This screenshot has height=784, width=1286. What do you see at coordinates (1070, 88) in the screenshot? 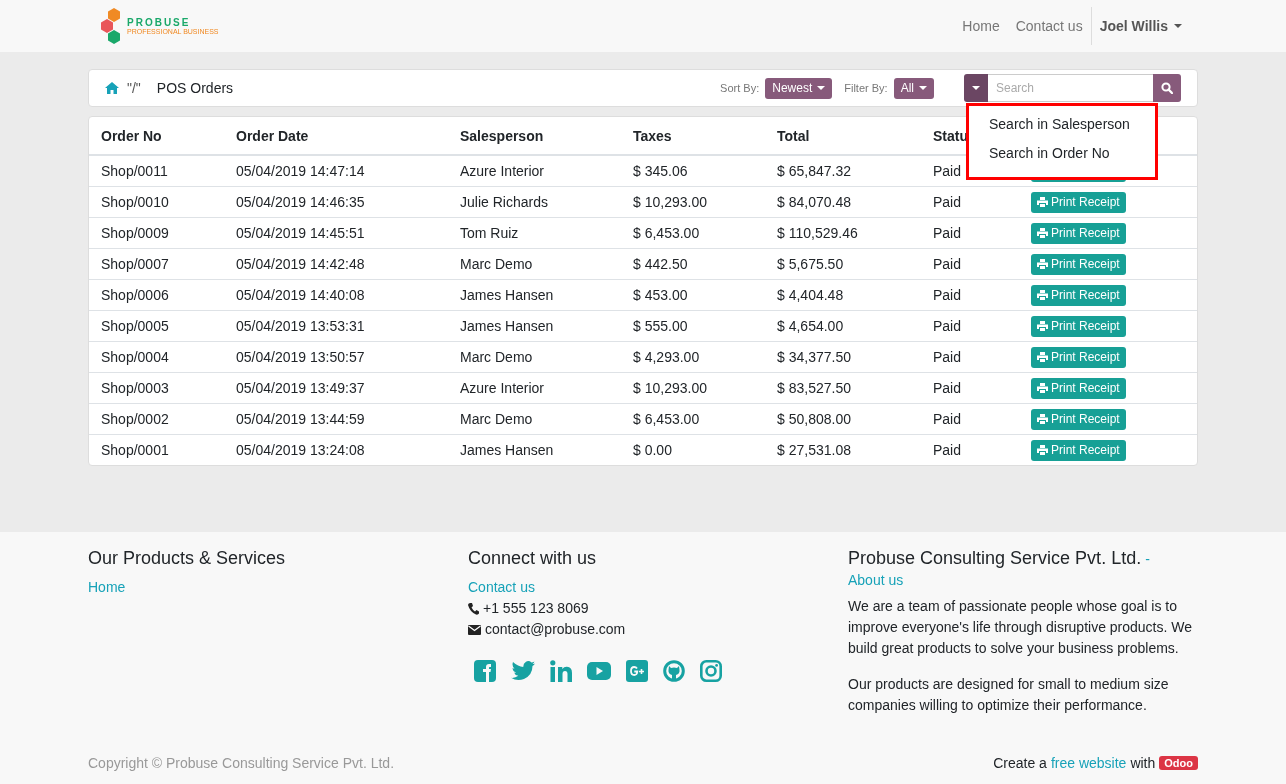
I see `search-field: Search` at bounding box center [1070, 88].